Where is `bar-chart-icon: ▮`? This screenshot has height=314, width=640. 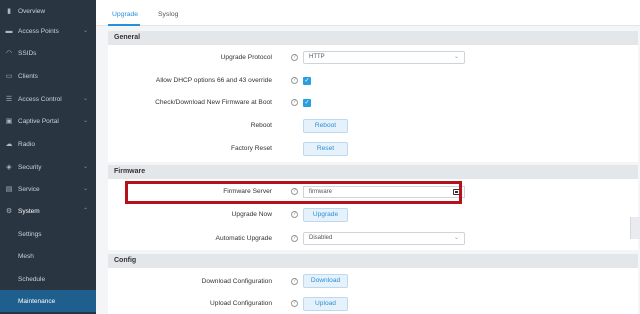
bar-chart-icon: ▮ is located at coordinates (9, 11).